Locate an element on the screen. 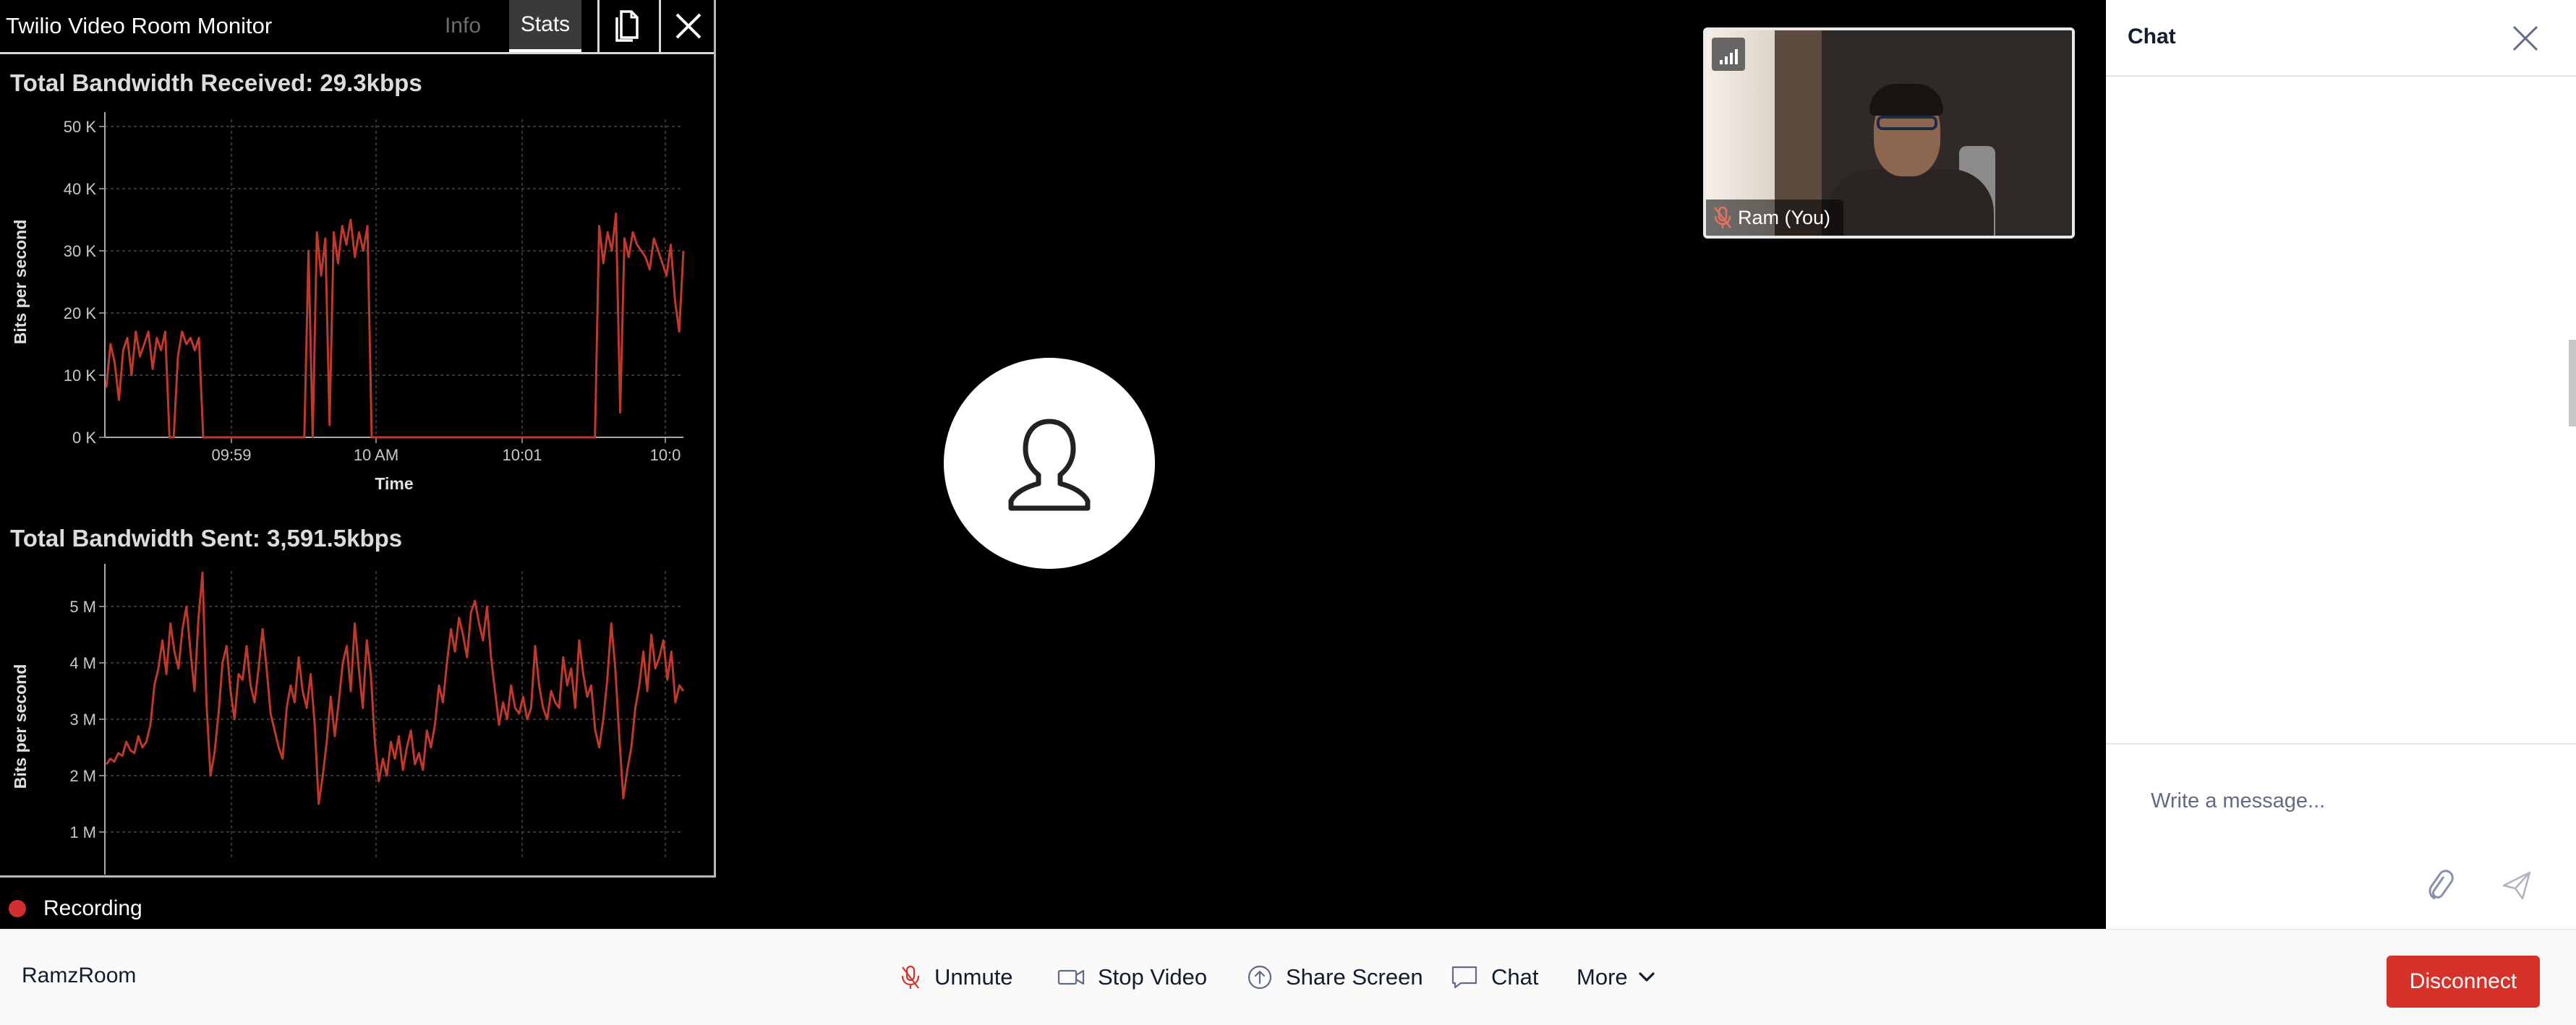 Image resolution: width=2576 pixels, height=1025 pixels. local-participant-video: Ram (You) is located at coordinates (1889, 133).